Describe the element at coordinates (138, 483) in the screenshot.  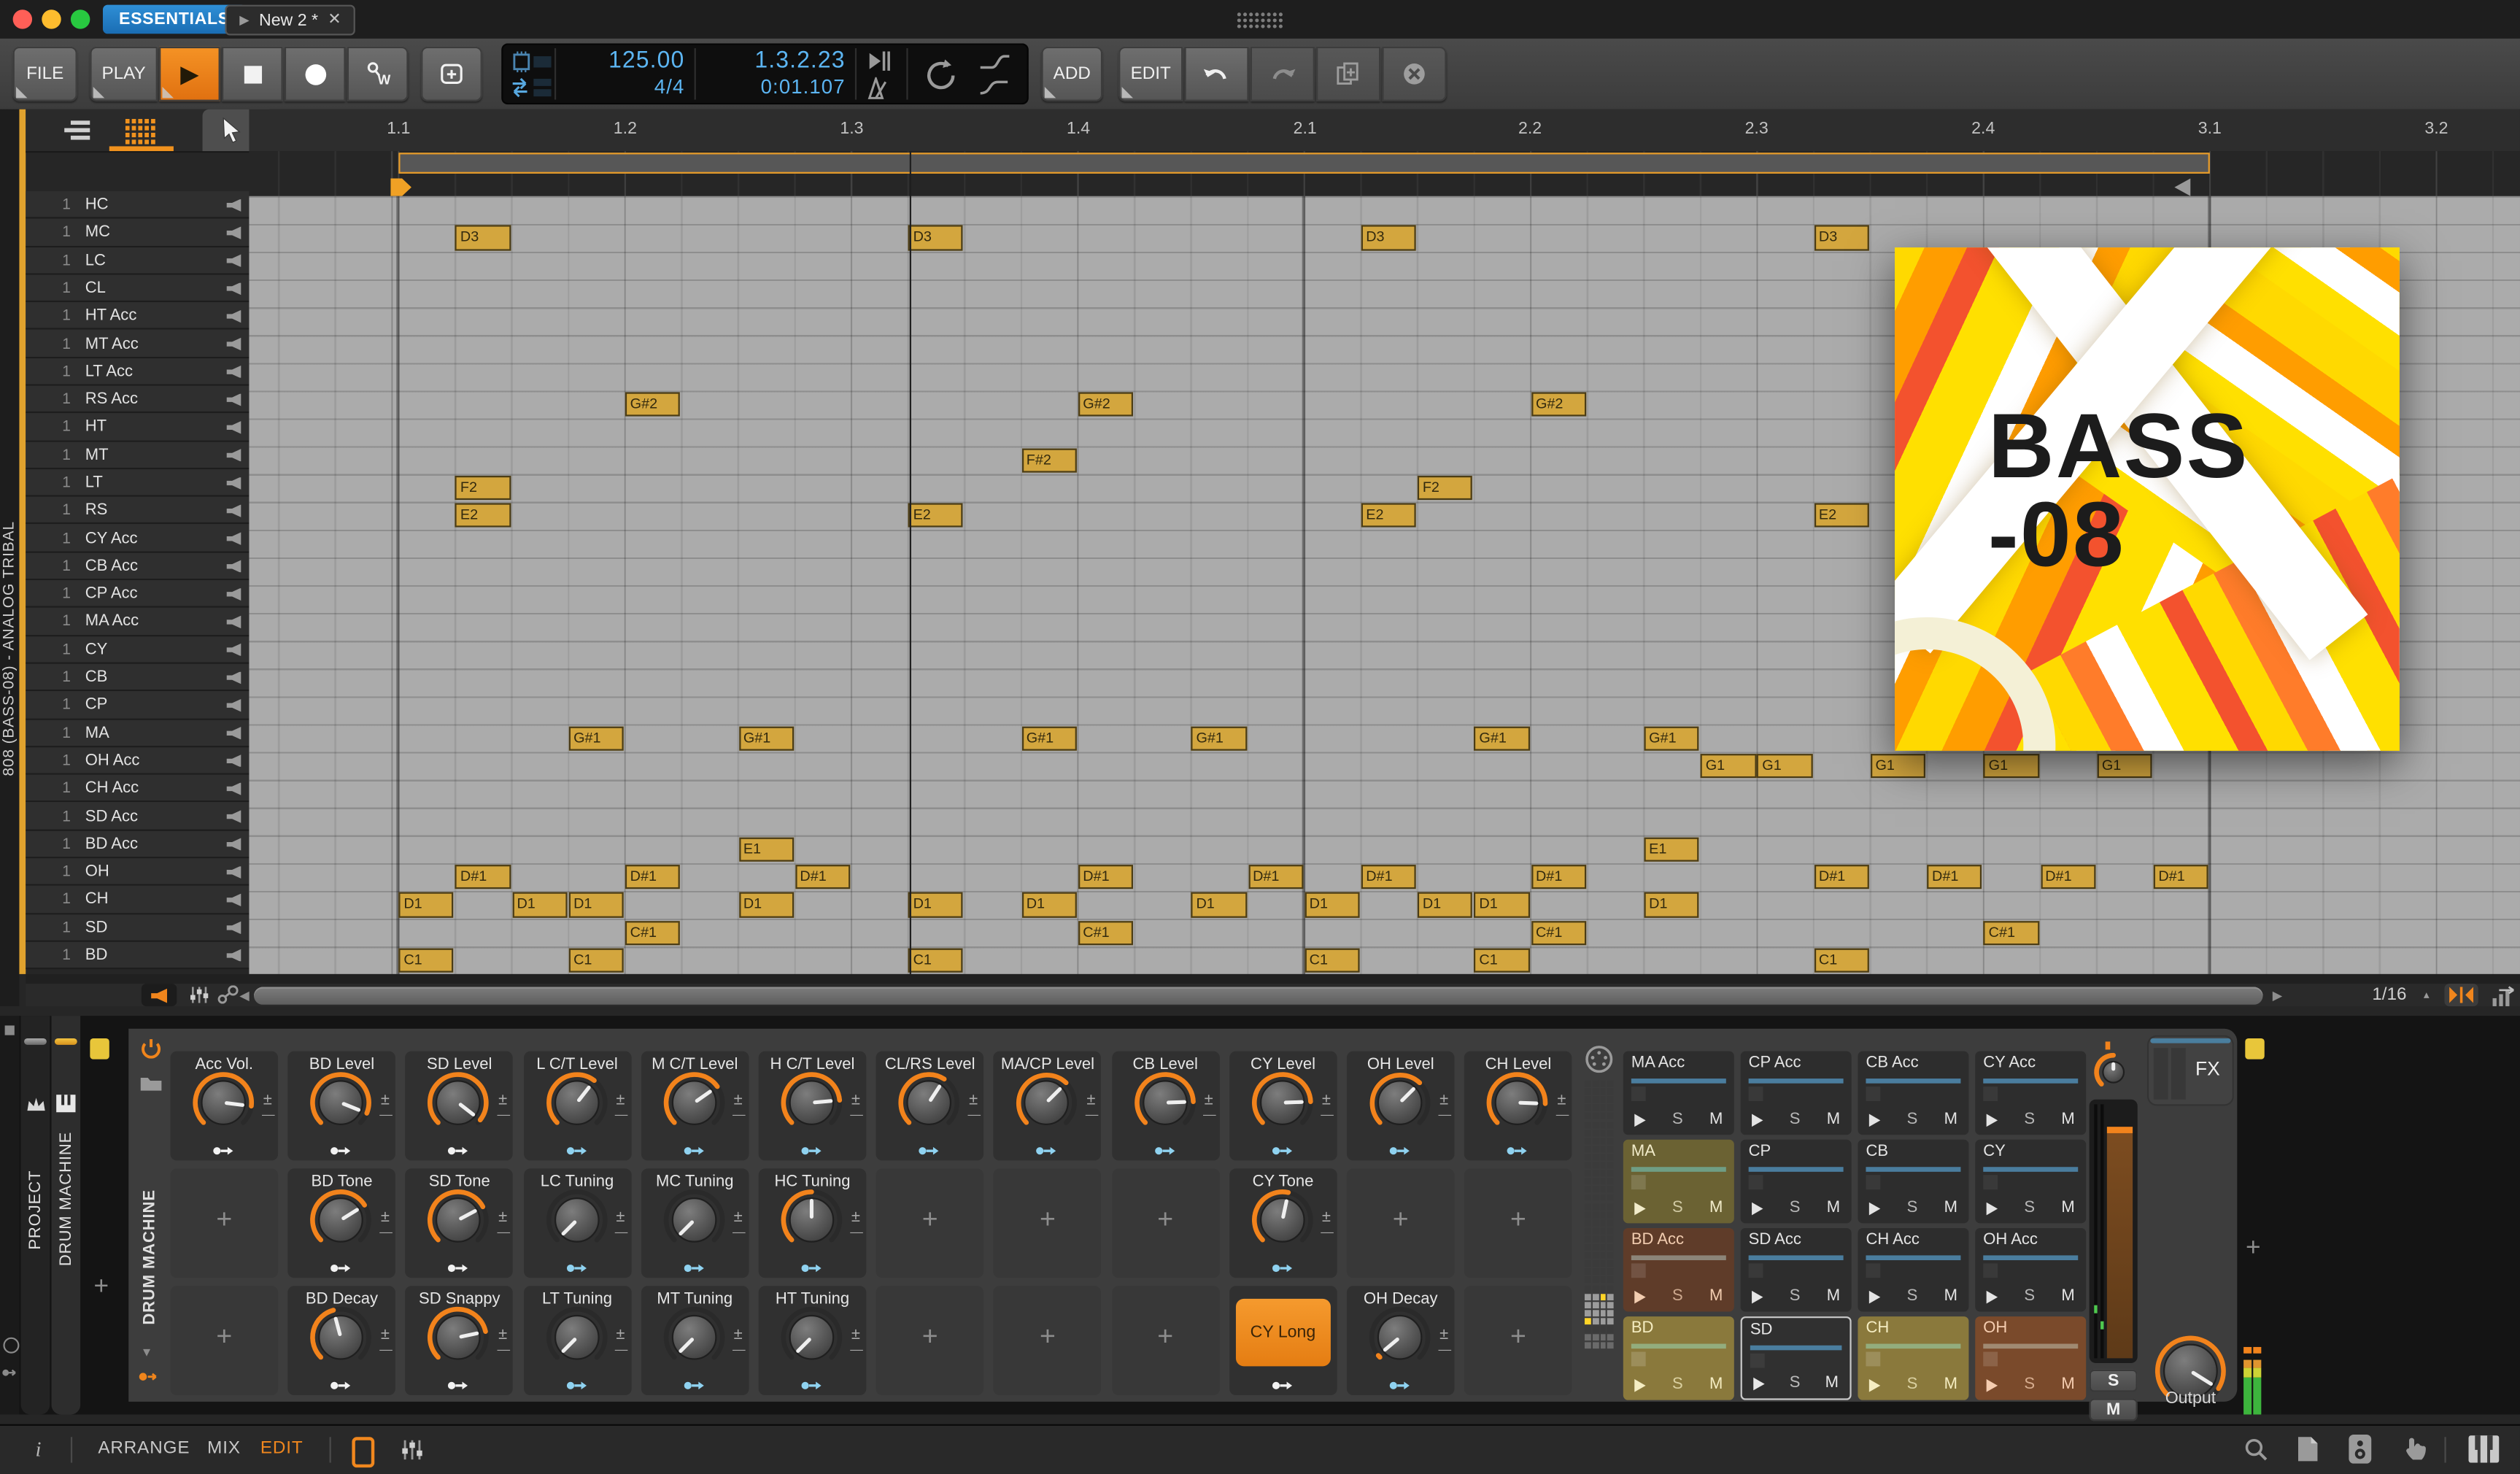
I see `drum-key-row: 1 LT` at that location.